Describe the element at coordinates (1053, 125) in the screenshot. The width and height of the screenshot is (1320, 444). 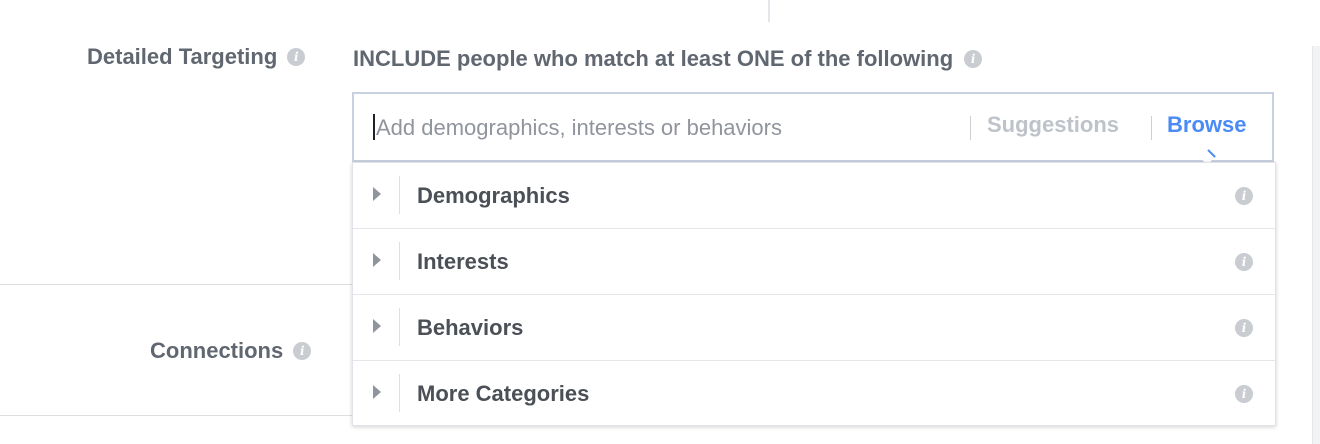
I see `suggestions-link: Suggestions` at that location.